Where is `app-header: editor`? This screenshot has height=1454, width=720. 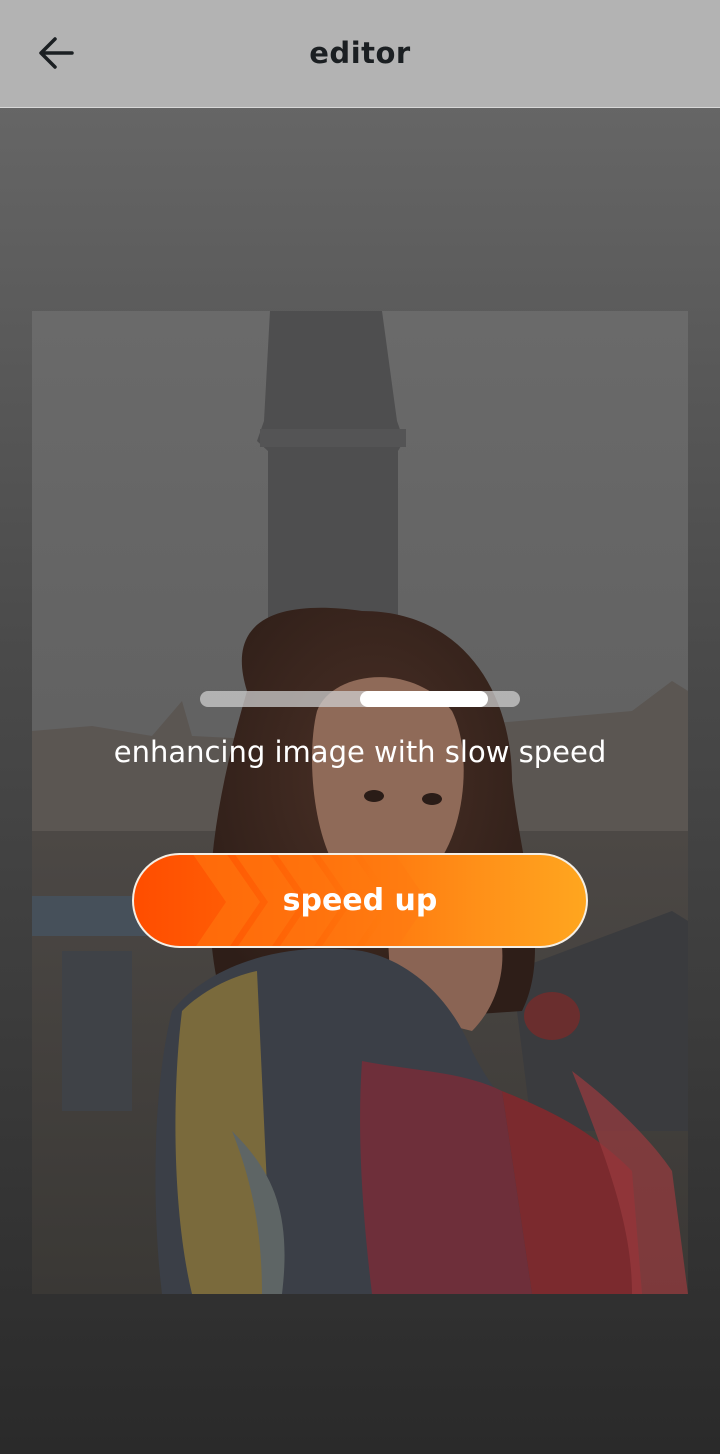
app-header: editor is located at coordinates (360, 54).